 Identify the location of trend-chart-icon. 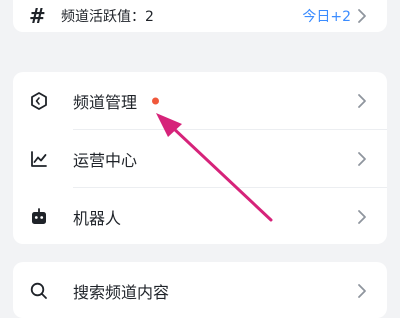
(39, 158).